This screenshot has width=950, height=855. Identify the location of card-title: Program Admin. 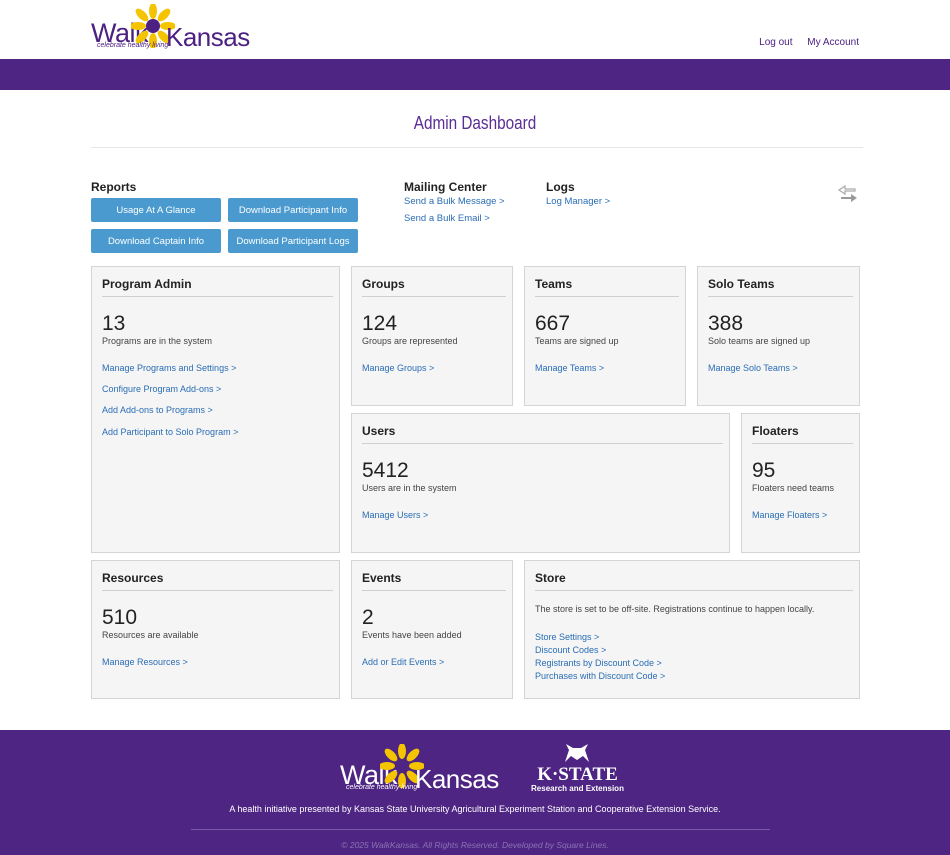
(147, 284).